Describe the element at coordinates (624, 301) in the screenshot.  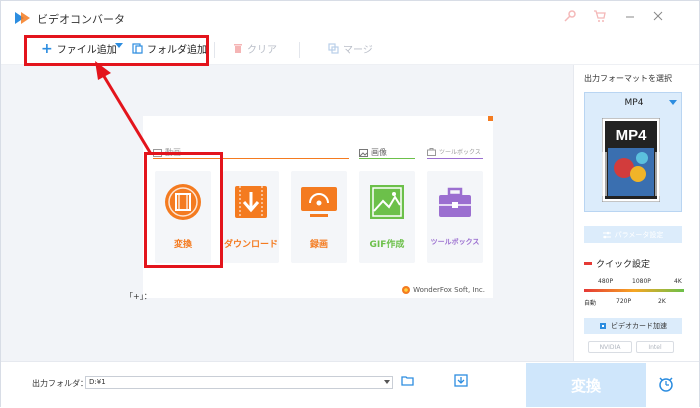
I see `quality-720p: 720P` at that location.